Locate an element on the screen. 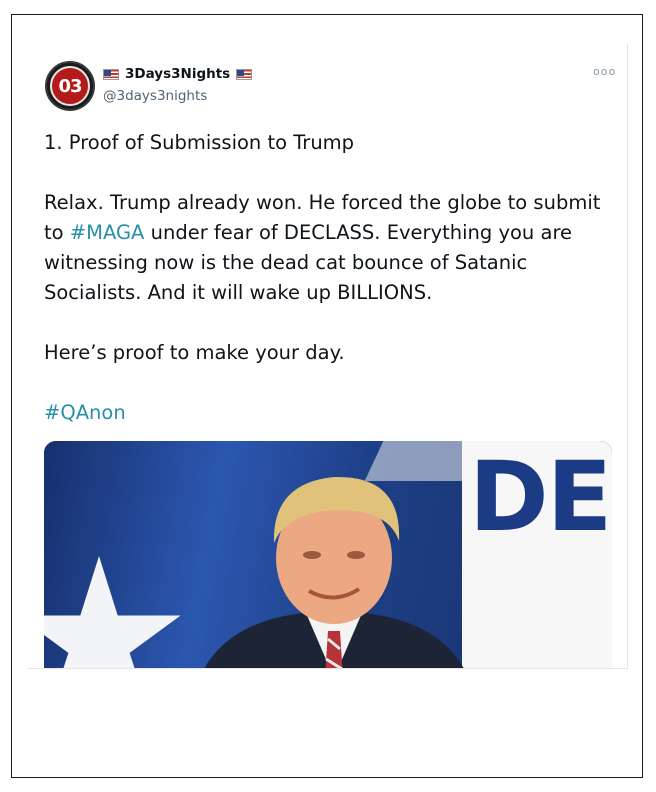  avatar-logo: 03 is located at coordinates (70, 86).